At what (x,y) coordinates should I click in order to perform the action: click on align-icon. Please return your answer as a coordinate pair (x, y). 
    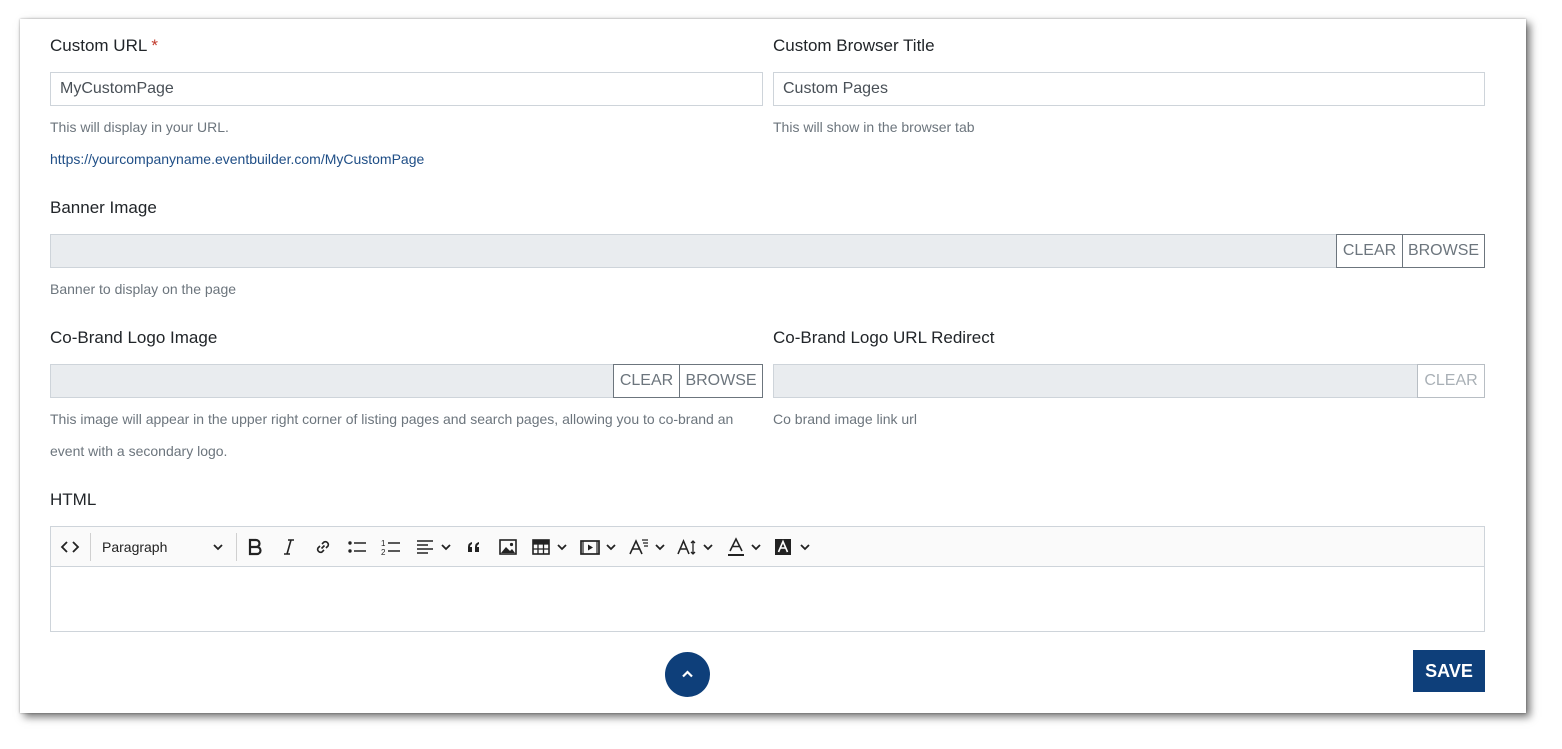
    Looking at the image, I should click on (425, 547).